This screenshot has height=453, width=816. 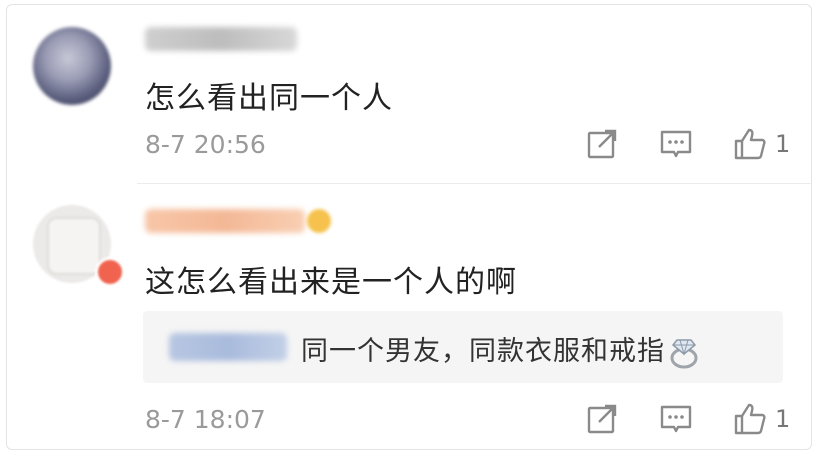 What do you see at coordinates (225, 221) in the screenshot?
I see `username-blurred` at bounding box center [225, 221].